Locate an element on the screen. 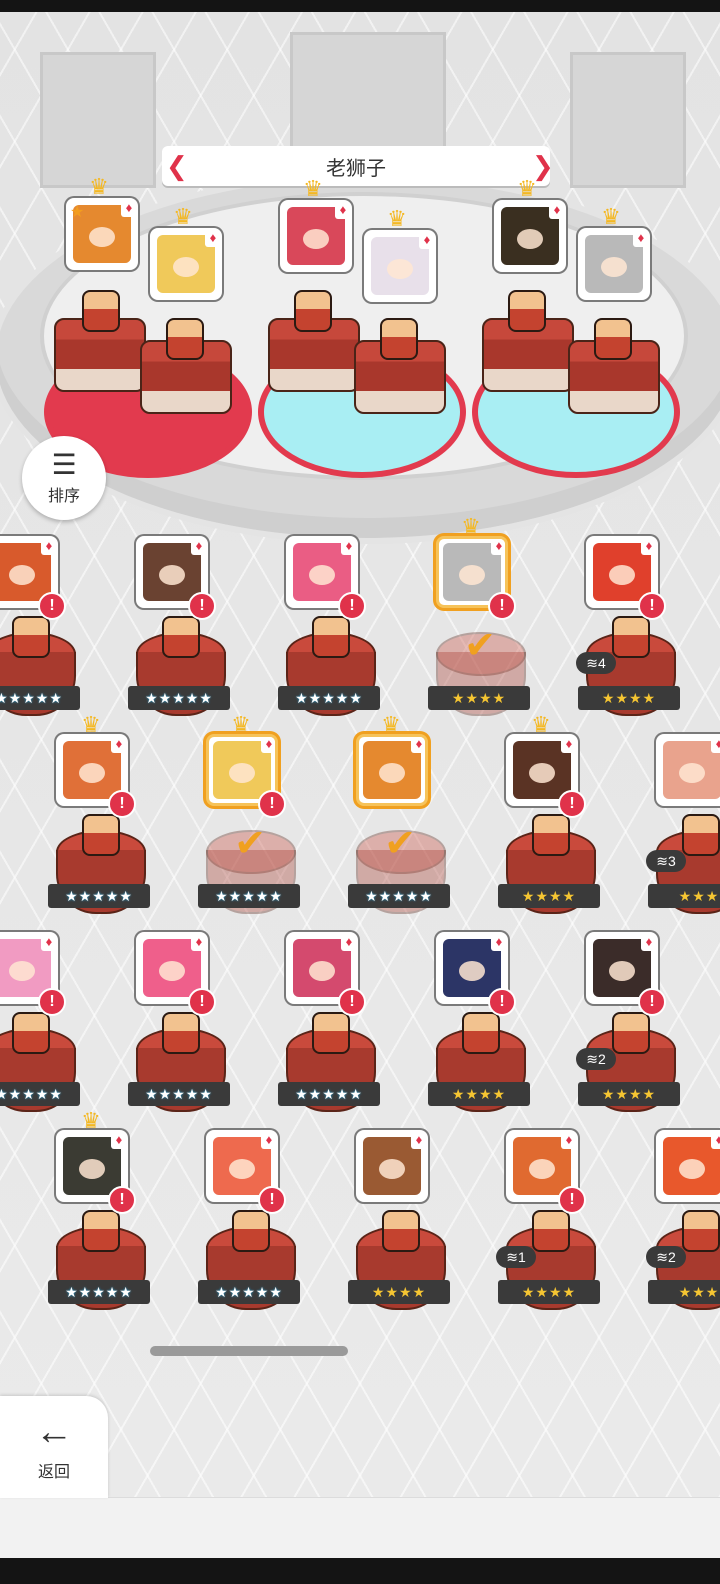  duplicate-count-badge: ≋2 is located at coordinates (596, 1059).